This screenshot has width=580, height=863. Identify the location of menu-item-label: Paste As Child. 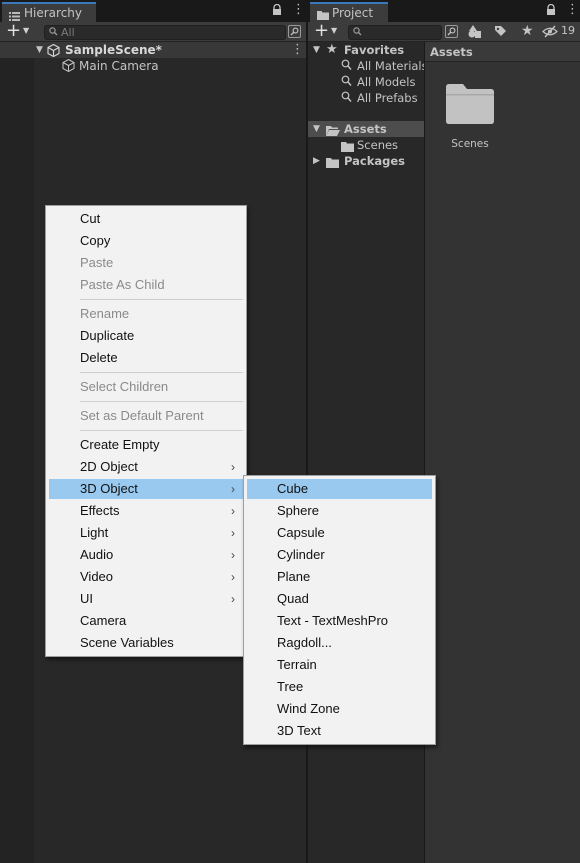
(122, 284).